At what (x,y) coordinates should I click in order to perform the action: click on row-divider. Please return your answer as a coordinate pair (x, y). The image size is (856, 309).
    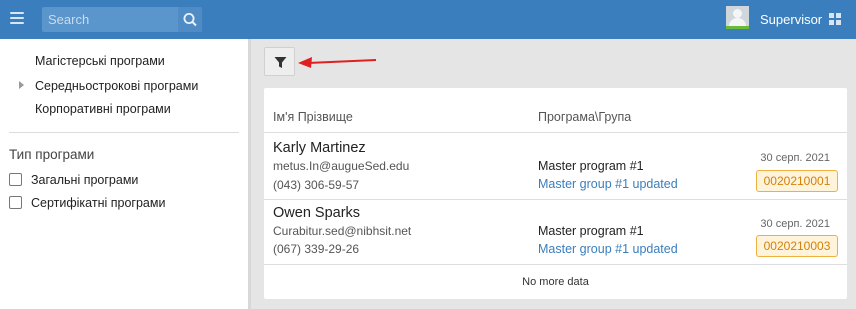
    Looking at the image, I should click on (555, 199).